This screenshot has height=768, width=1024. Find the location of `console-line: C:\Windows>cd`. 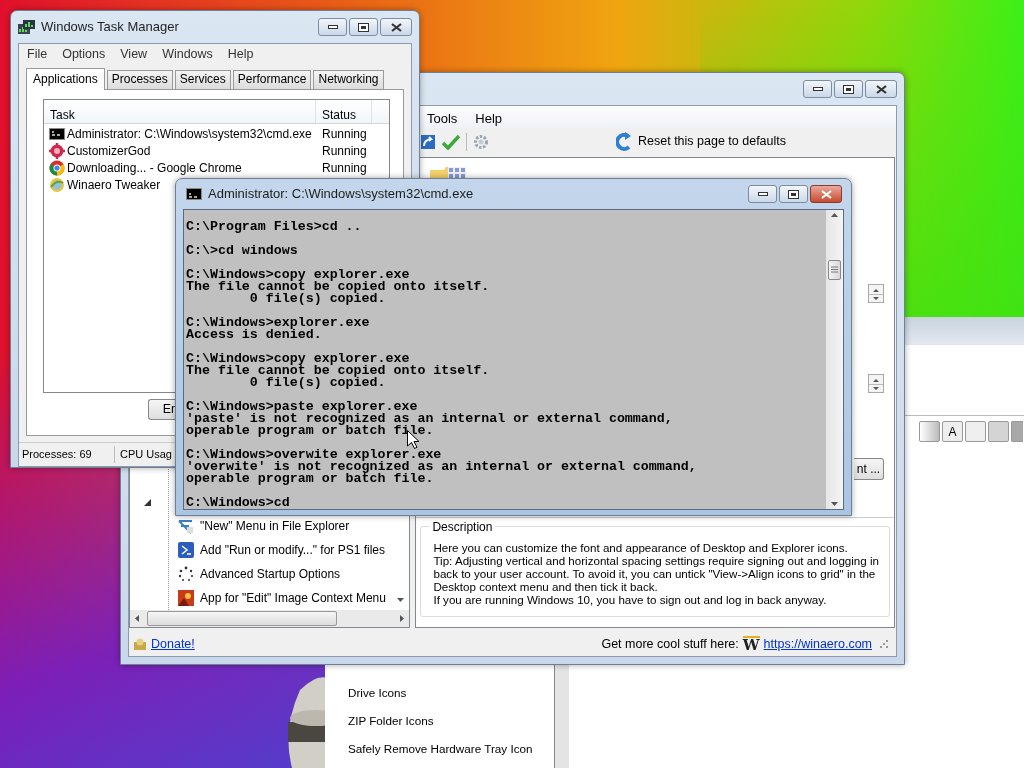

console-line: C:\Windows>cd is located at coordinates (238, 503).